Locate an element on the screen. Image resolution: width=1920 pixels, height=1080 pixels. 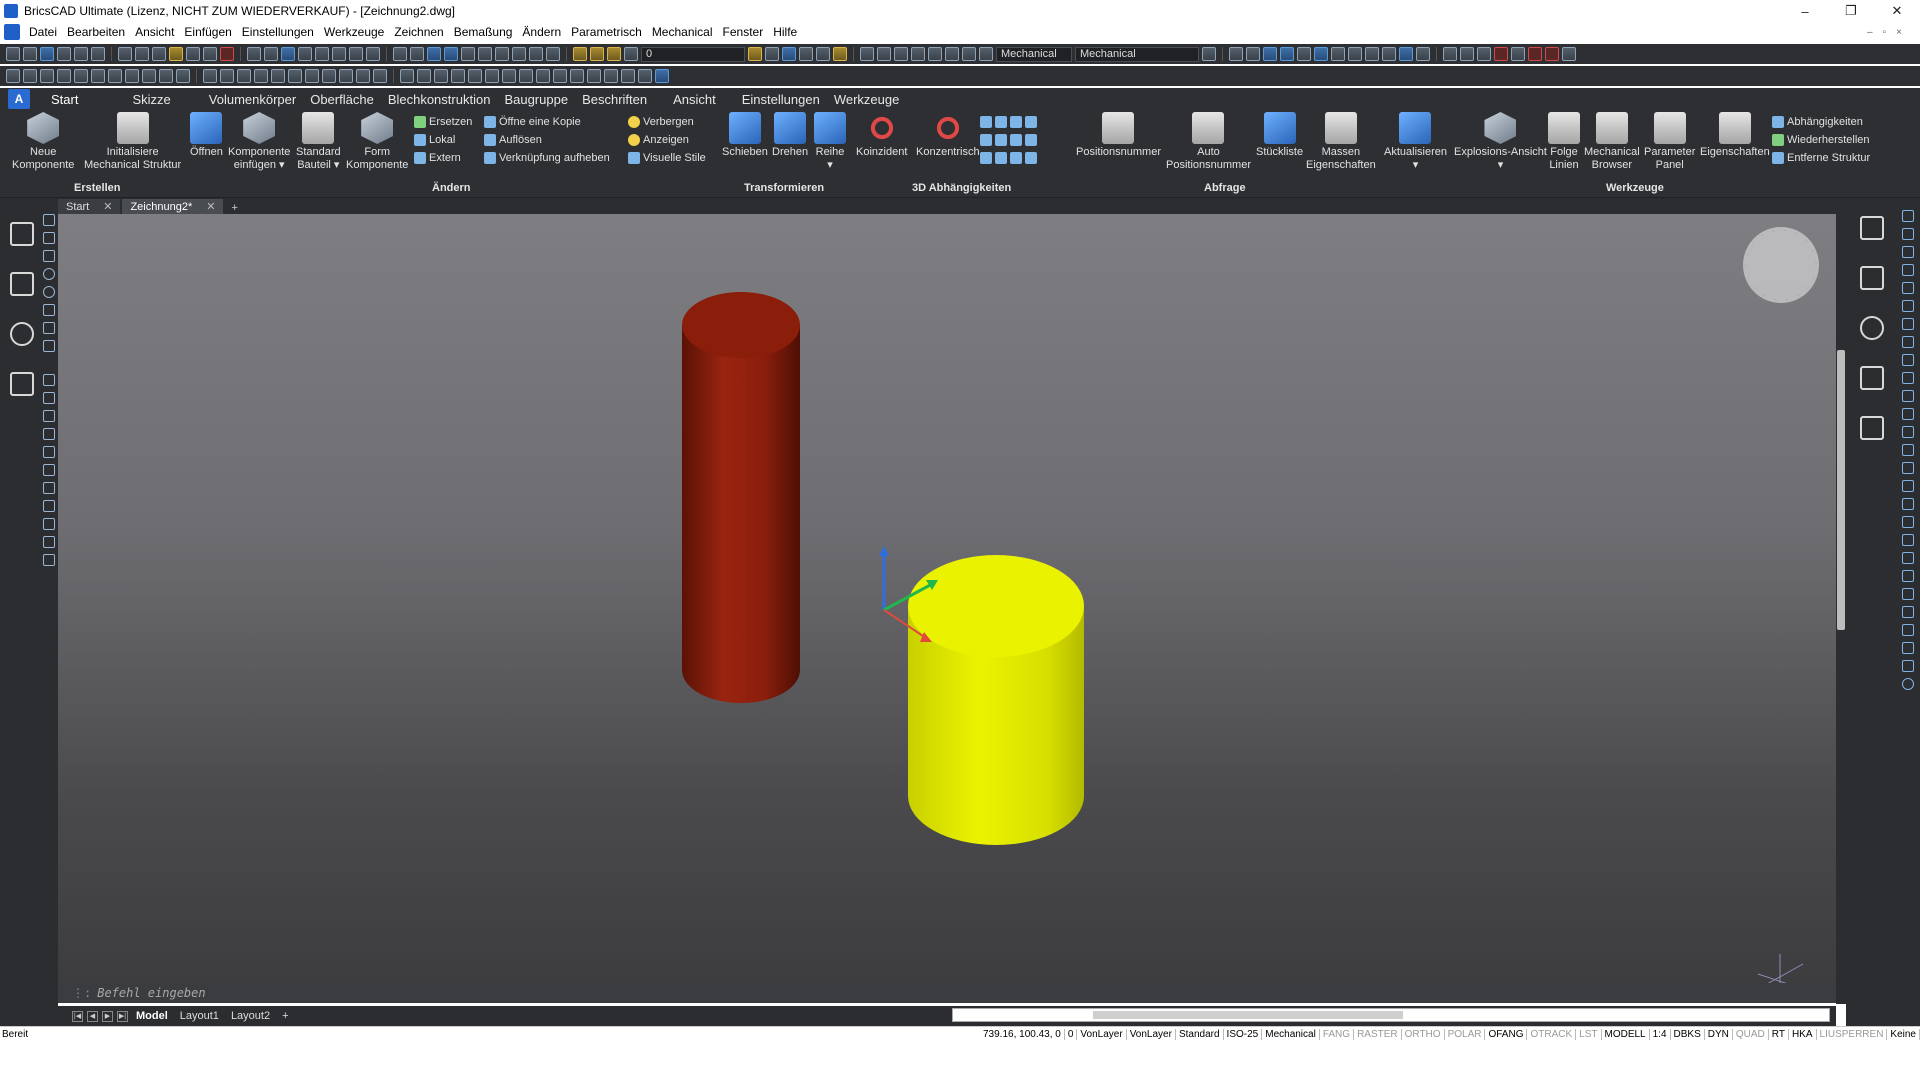
oeffnen-button: Öffnen is located at coordinates (206, 135).